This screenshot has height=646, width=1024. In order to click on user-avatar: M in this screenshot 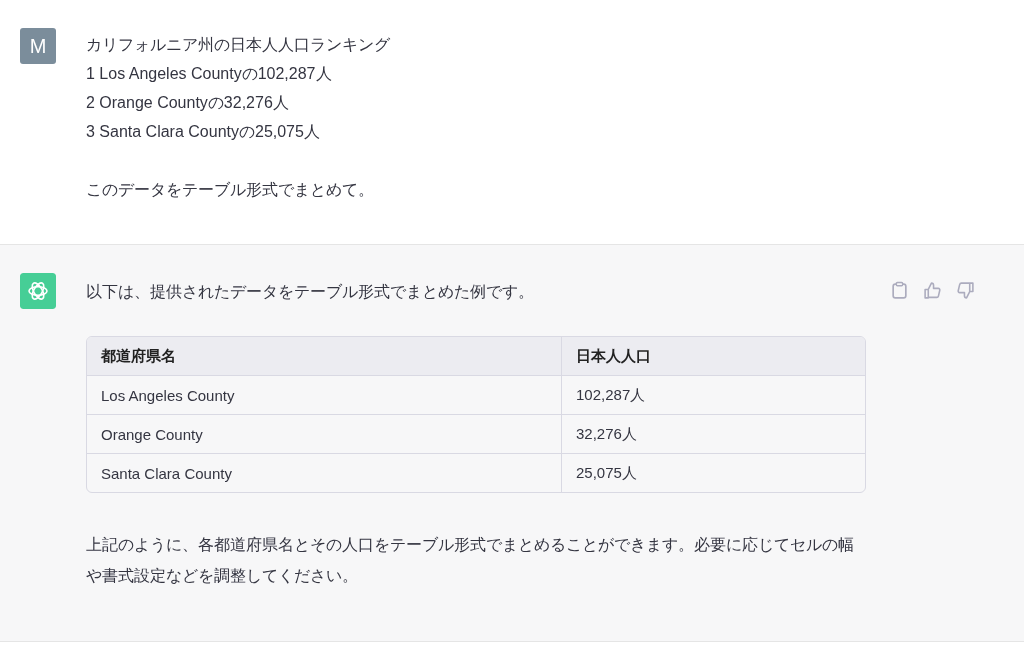, I will do `click(38, 46)`.